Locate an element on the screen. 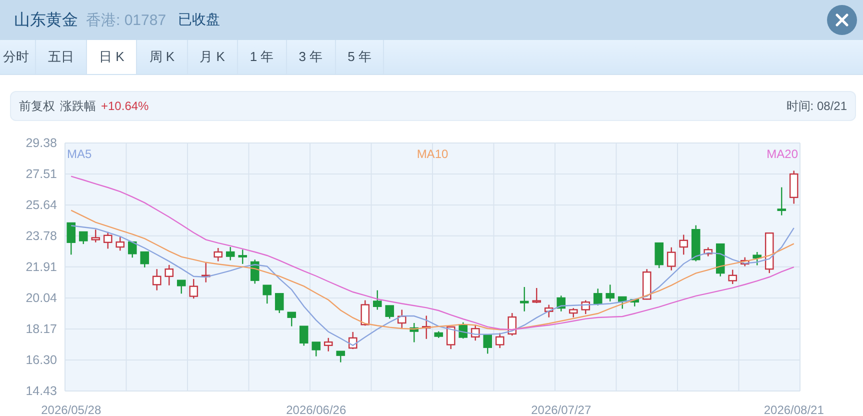 Image resolution: width=863 pixels, height=416 pixels. y-axis-label: 29.38 is located at coordinates (41, 143).